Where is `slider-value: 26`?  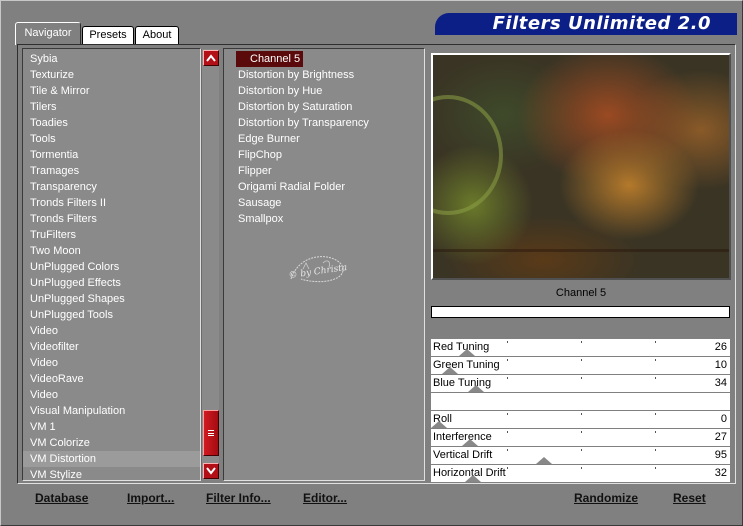
slider-value: 26 is located at coordinates (720, 347).